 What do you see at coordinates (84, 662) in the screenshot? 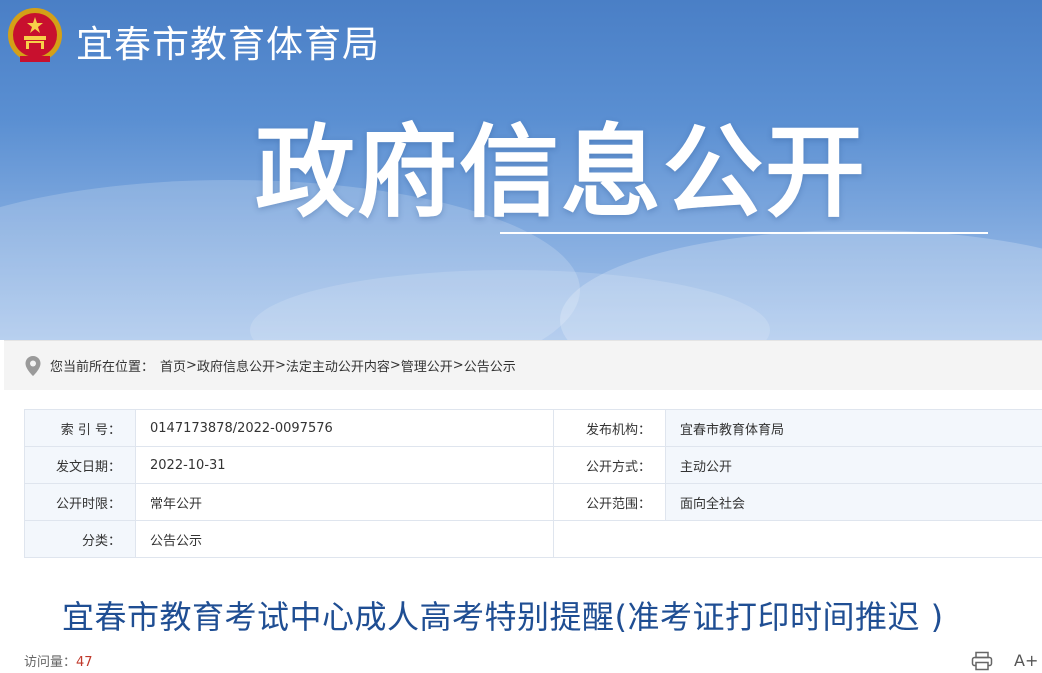
I see `view-count-value: 47` at bounding box center [84, 662].